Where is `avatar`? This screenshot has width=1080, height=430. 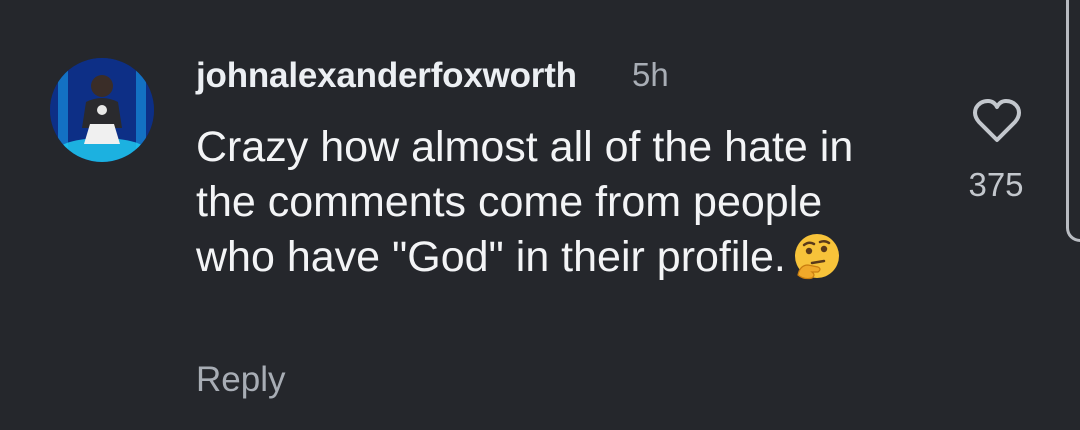 avatar is located at coordinates (102, 110).